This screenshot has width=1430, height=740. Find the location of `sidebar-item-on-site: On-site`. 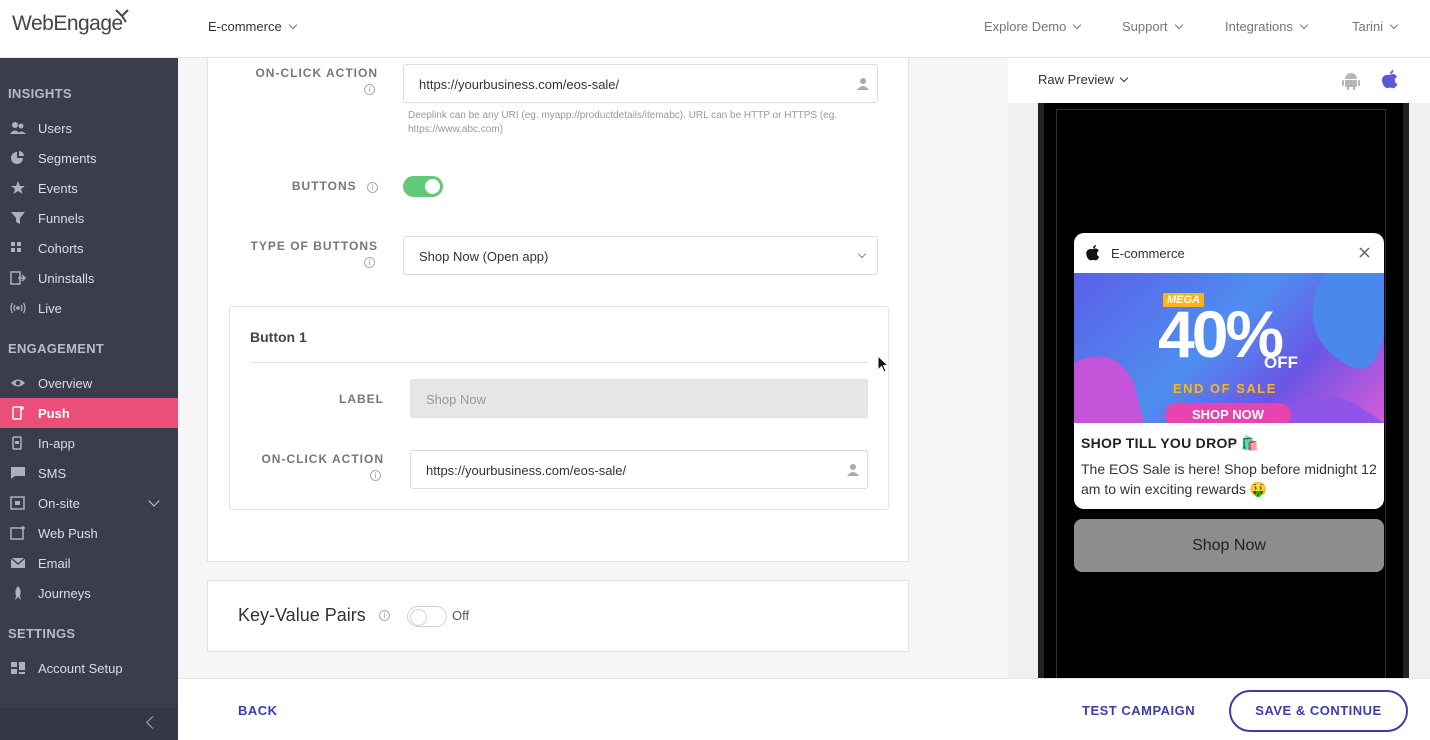

sidebar-item-on-site: On-site is located at coordinates (89, 503).